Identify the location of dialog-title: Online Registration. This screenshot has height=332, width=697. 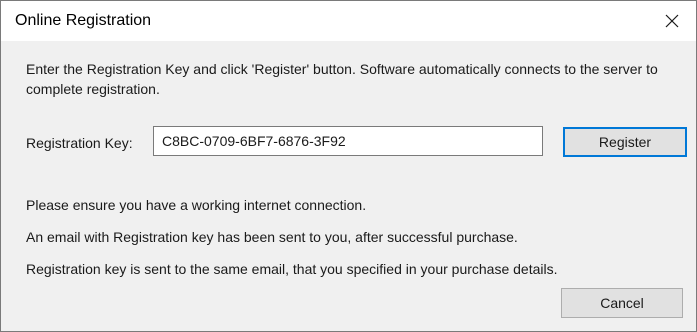
(83, 20).